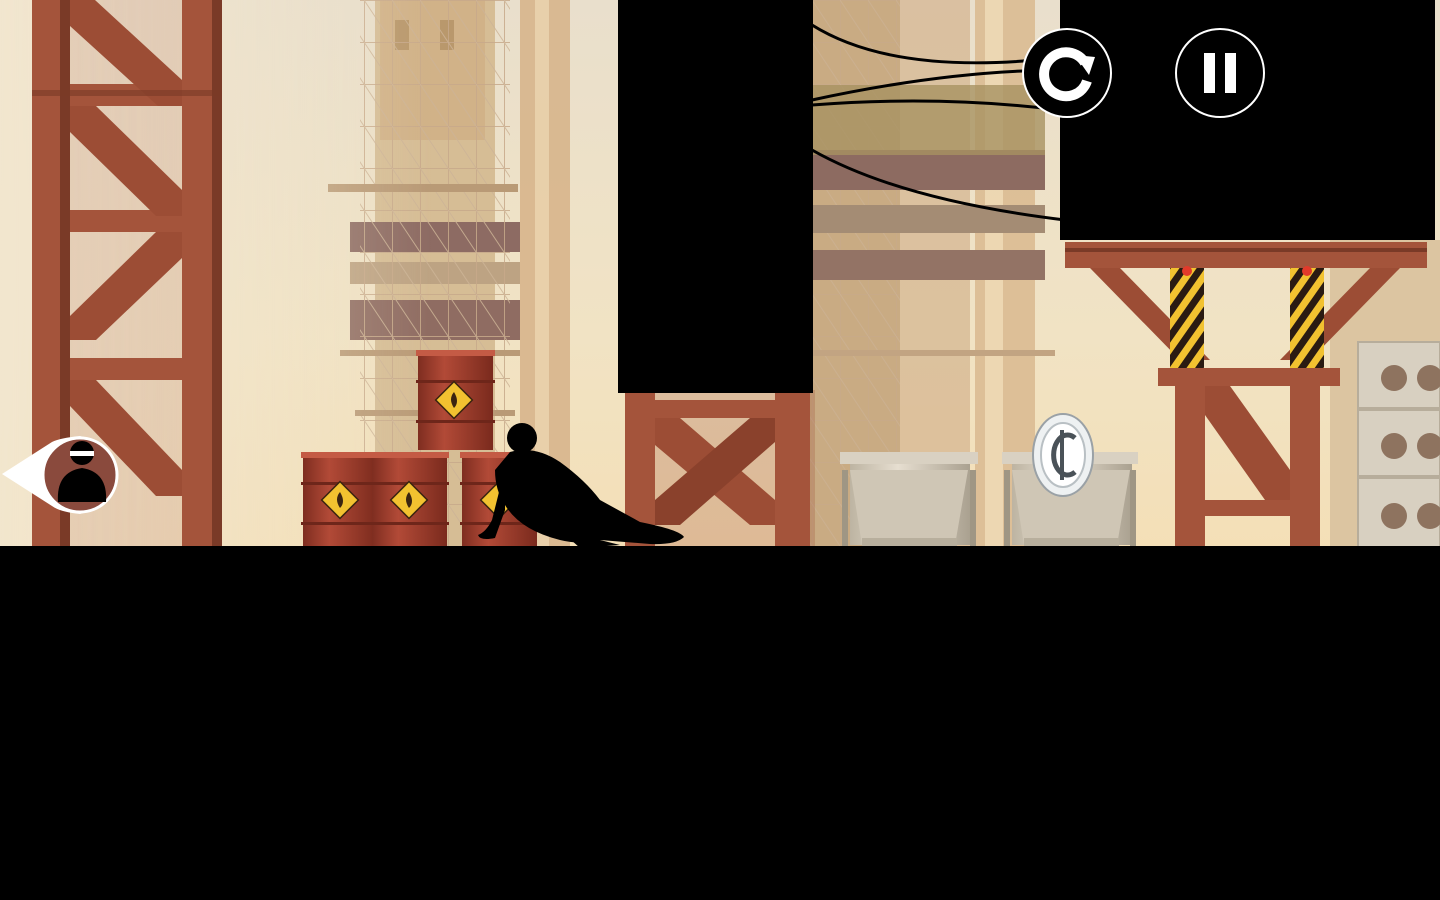 Image resolution: width=1440 pixels, height=900 pixels. I want to click on overhead-black-block, so click(715, 196).